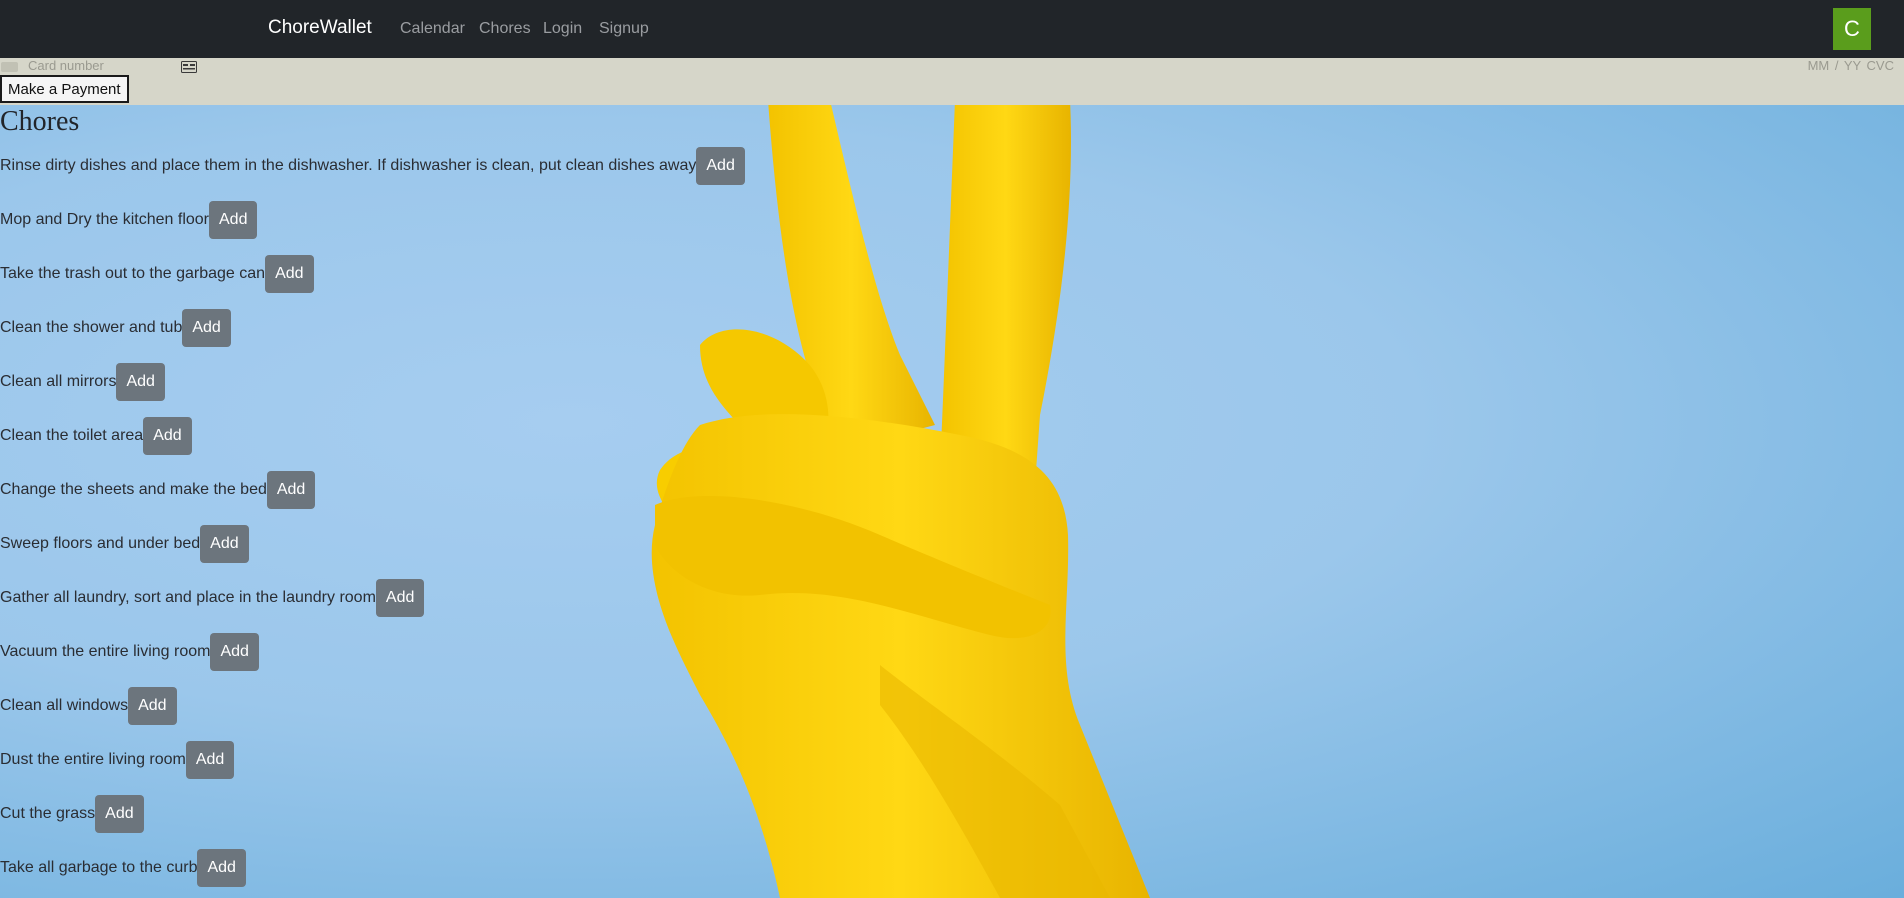 The image size is (1904, 898). Describe the element at coordinates (58, 381) in the screenshot. I see `chore-label: Clean all mirrors` at that location.